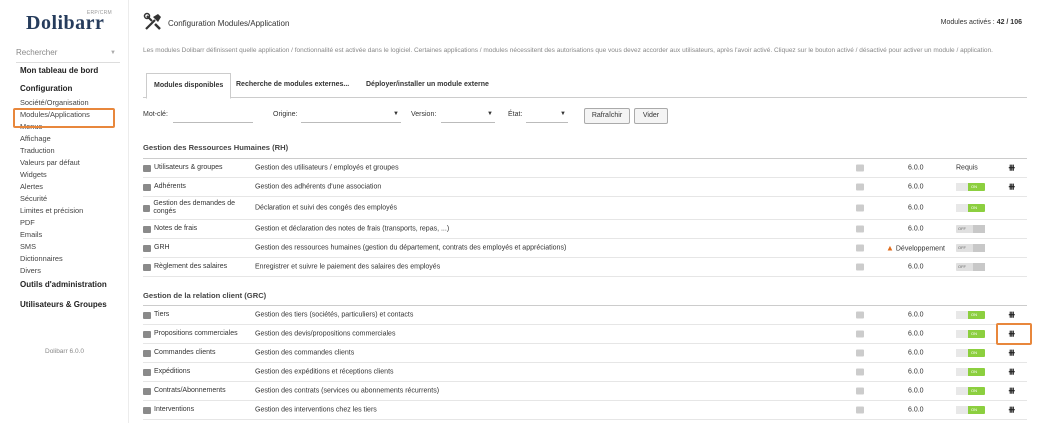 The height and width of the screenshot is (423, 1037). Describe the element at coordinates (28, 246) in the screenshot. I see `sidebar-item: SMS` at that location.